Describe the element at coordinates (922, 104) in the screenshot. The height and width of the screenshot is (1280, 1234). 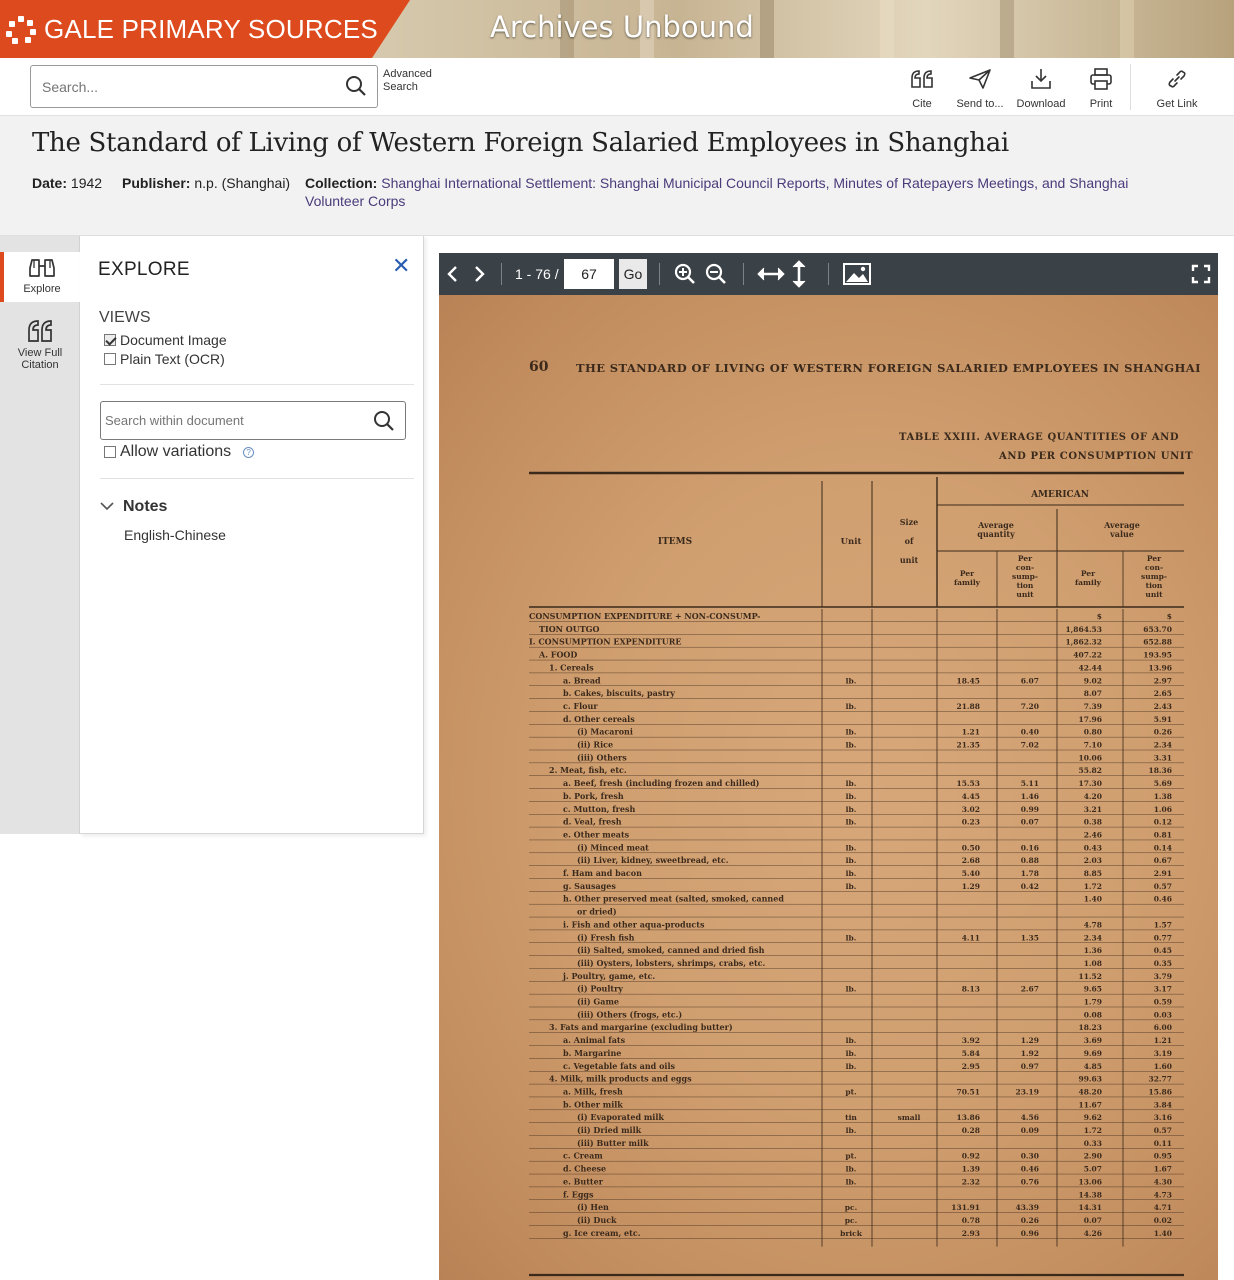
I see `cite-label: Cite` at that location.